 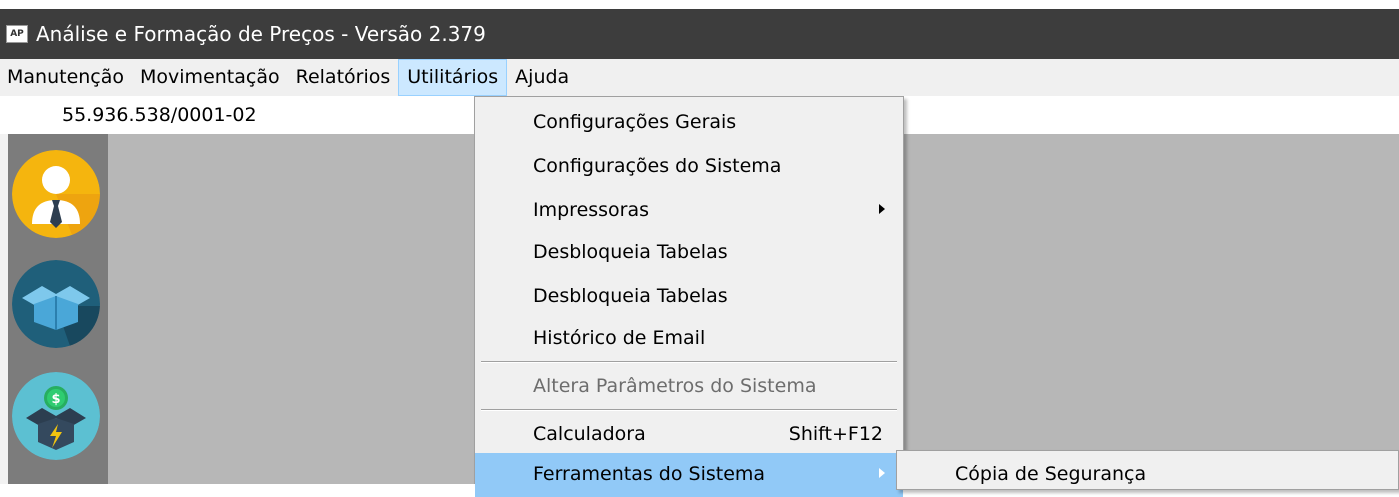 I want to click on menu-item-copia-seguranca: Cópia de Segurança, so click(x=1050, y=474).